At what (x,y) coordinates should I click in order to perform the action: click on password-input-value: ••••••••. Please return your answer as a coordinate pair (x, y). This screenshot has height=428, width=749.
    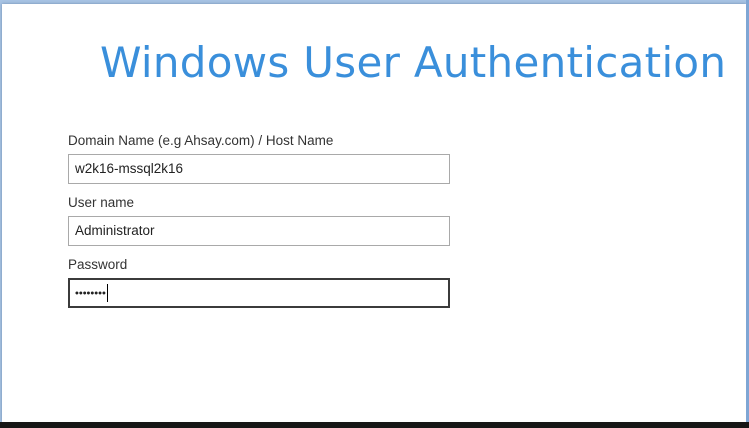
    Looking at the image, I should click on (90, 293).